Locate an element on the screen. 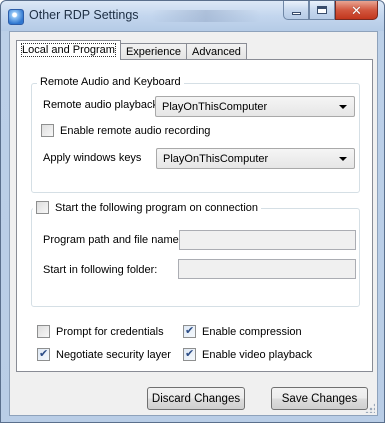 The height and width of the screenshot is (423, 385). tab-label: Experience is located at coordinates (153, 52).